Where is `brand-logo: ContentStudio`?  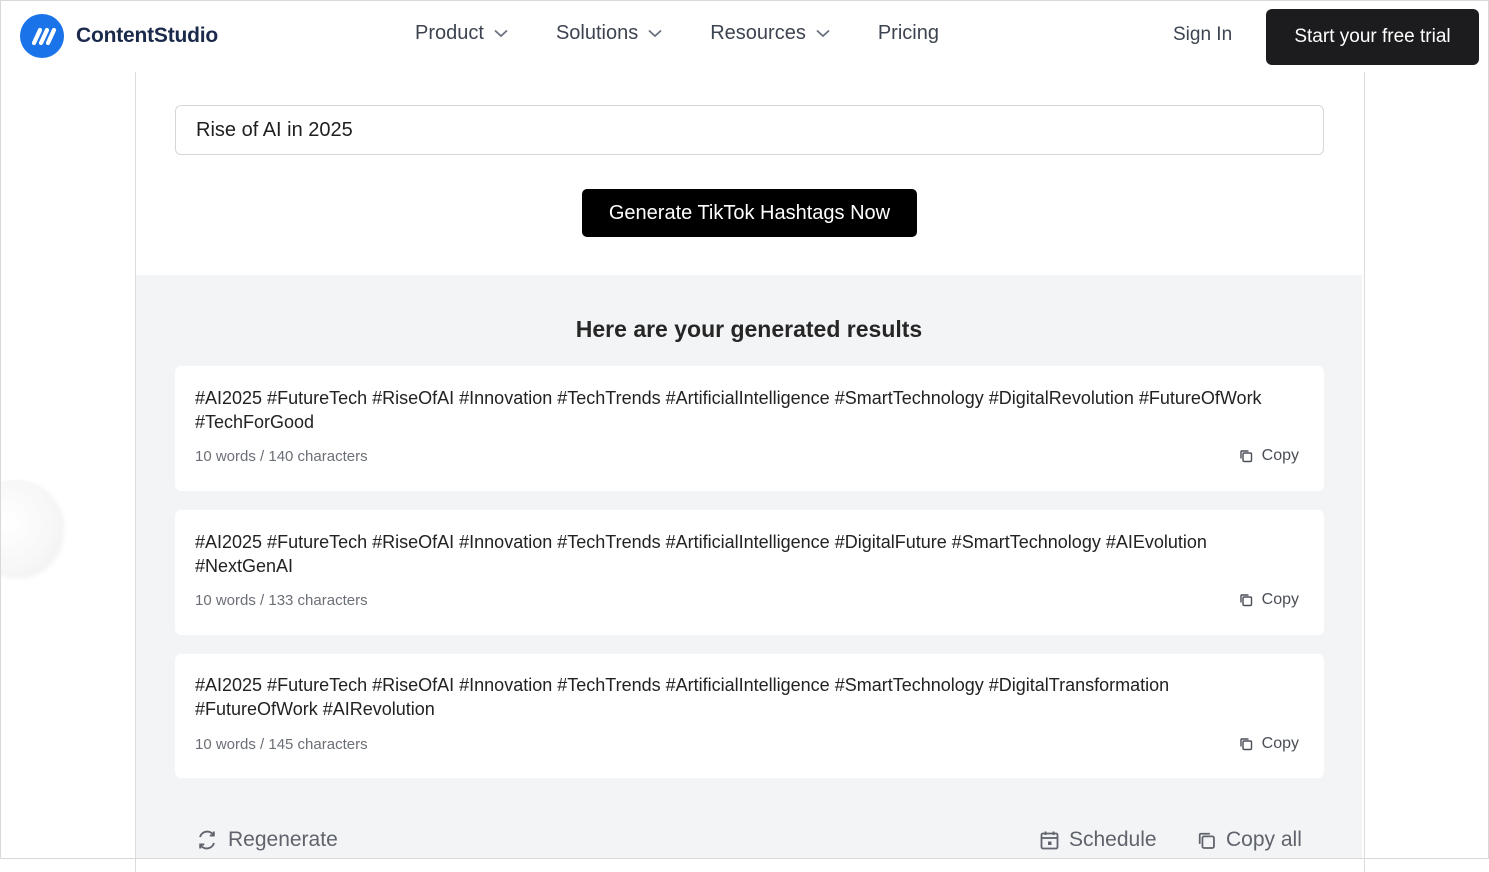
brand-logo: ContentStudio is located at coordinates (119, 36).